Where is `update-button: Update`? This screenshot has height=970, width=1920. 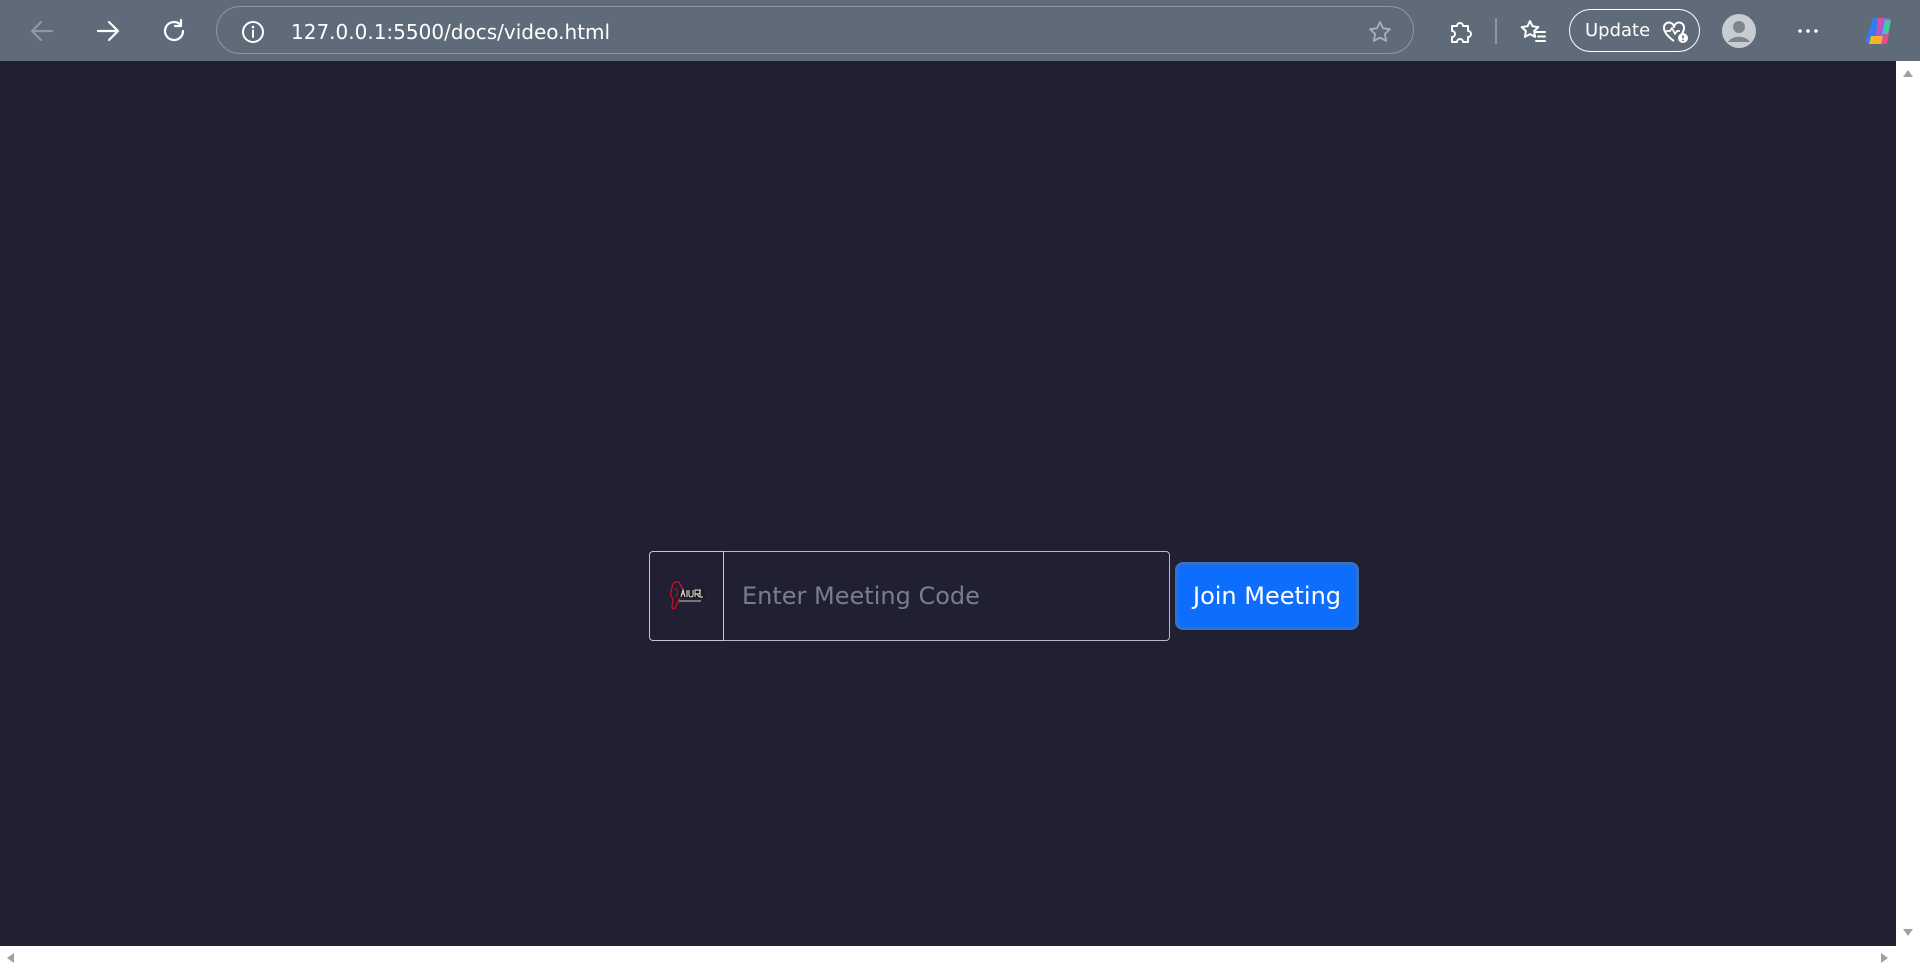 update-button: Update is located at coordinates (1634, 30).